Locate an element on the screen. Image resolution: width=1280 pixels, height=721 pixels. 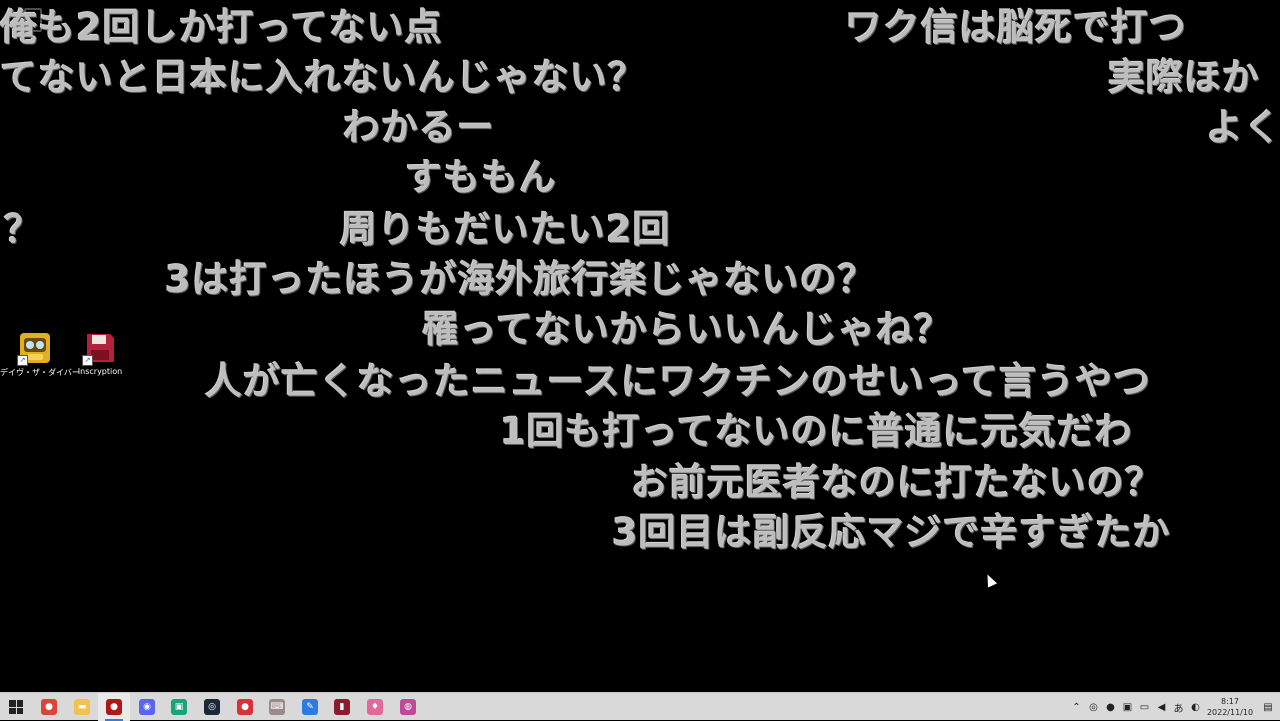
taskbar-app-app-green: ▣ is located at coordinates (179, 707).